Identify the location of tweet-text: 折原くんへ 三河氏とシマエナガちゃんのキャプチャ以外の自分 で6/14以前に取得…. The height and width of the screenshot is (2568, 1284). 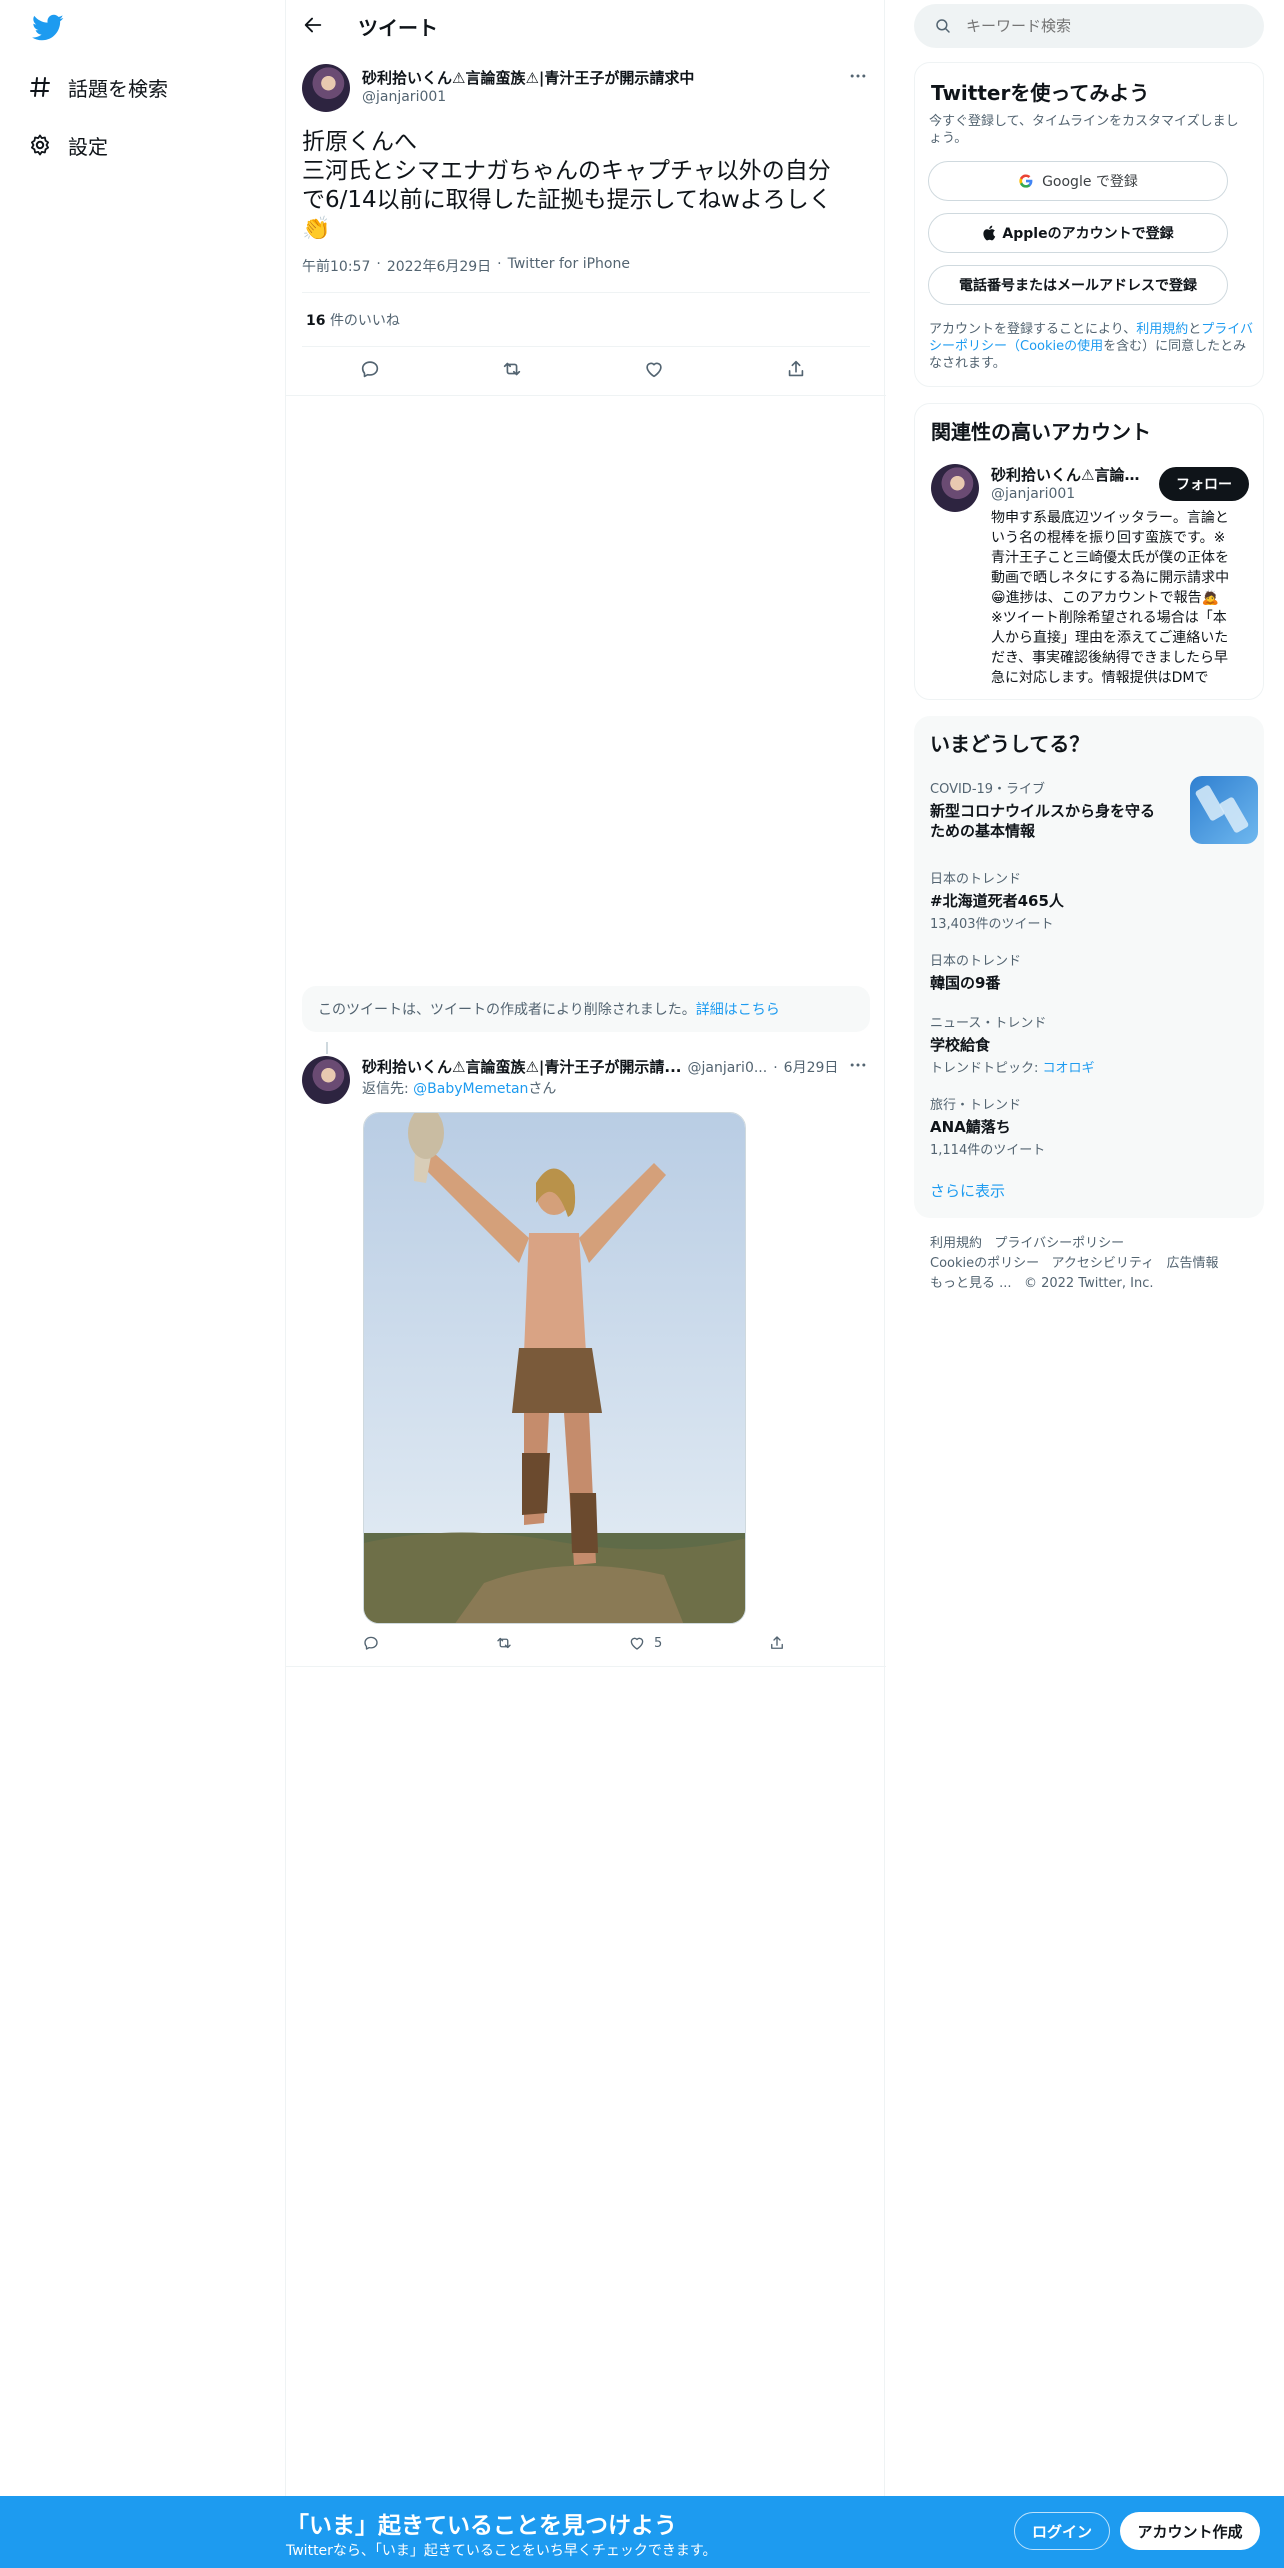
(567, 186).